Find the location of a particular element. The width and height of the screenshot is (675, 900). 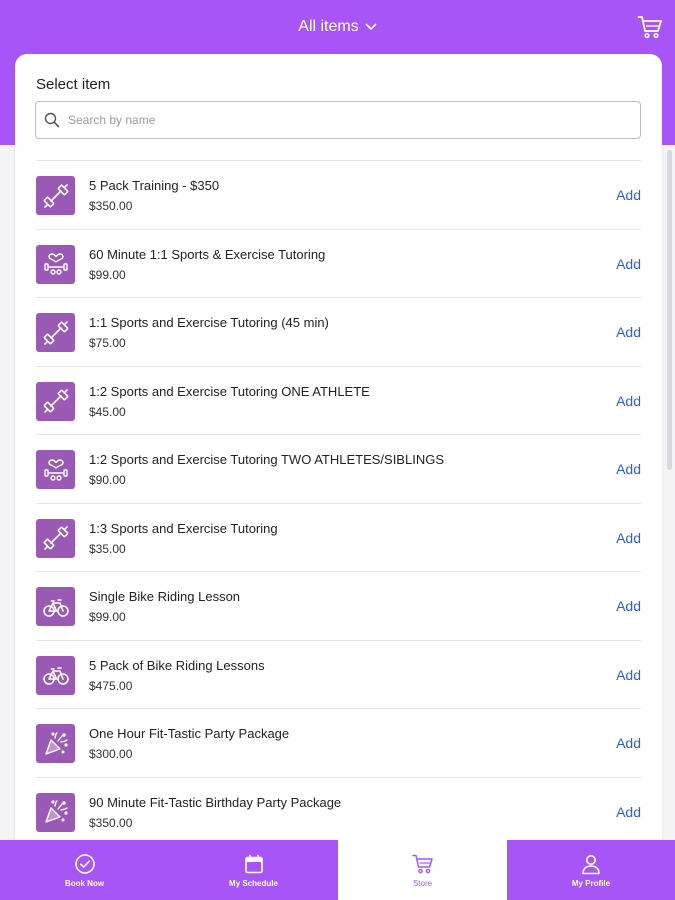

top-bar: All items is located at coordinates (337, 27).